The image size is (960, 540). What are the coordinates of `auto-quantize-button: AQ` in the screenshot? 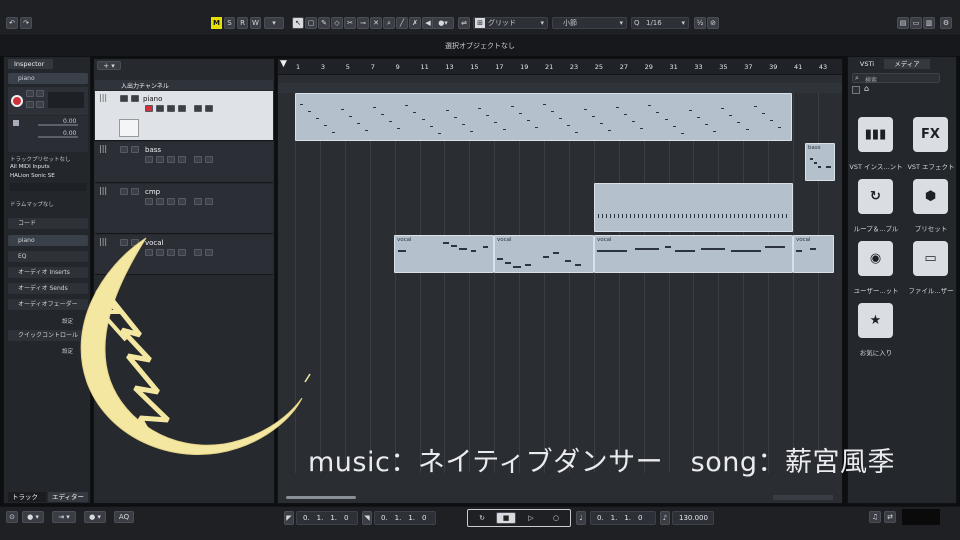 It's located at (124, 517).